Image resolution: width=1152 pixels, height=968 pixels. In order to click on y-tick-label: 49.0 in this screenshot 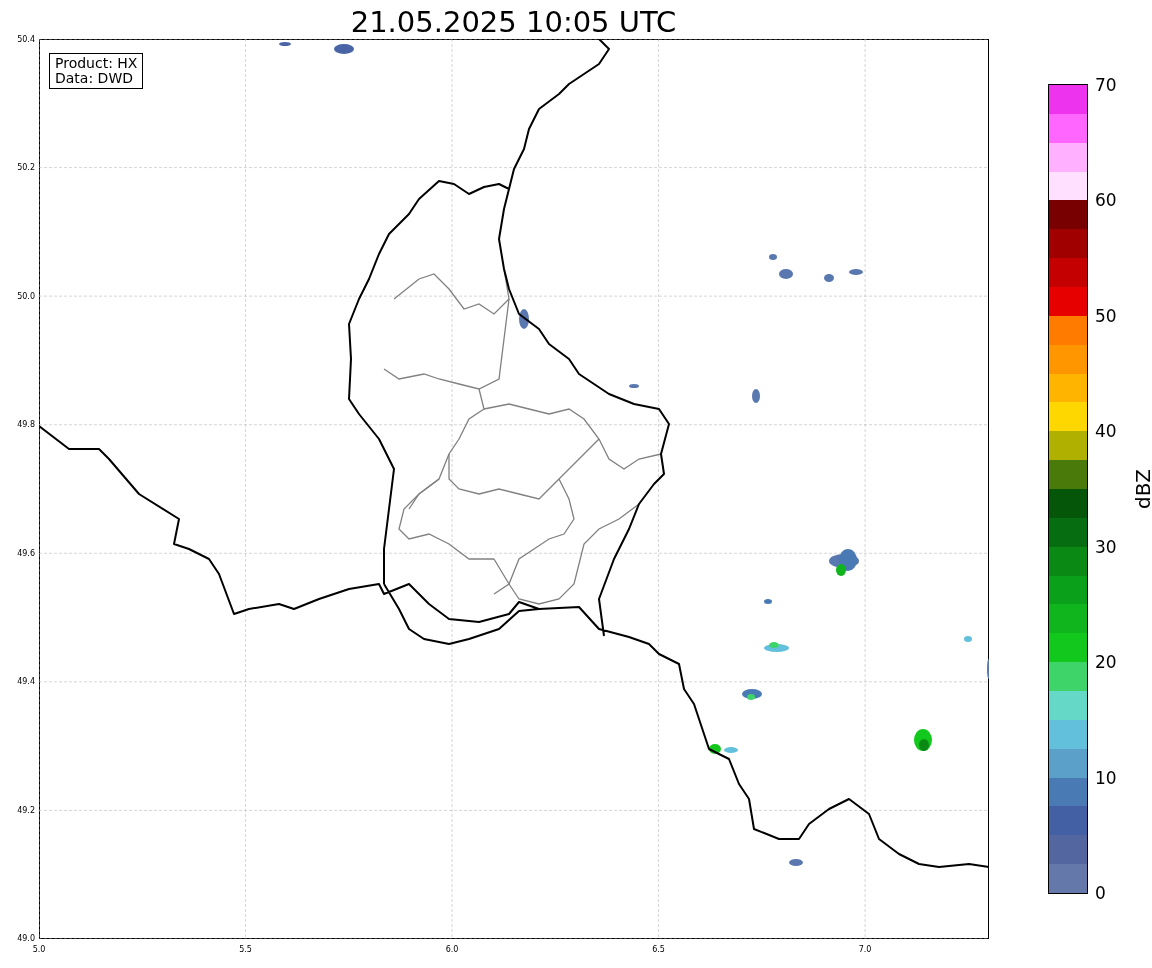, I will do `click(26, 938)`.